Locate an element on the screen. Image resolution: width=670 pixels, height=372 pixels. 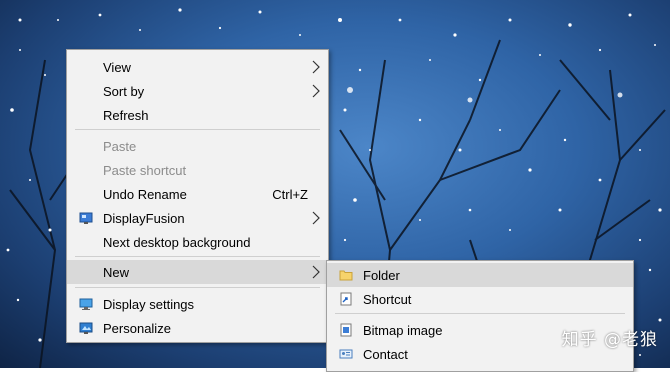
menu-item-label: Refresh is located at coordinates (126, 115).